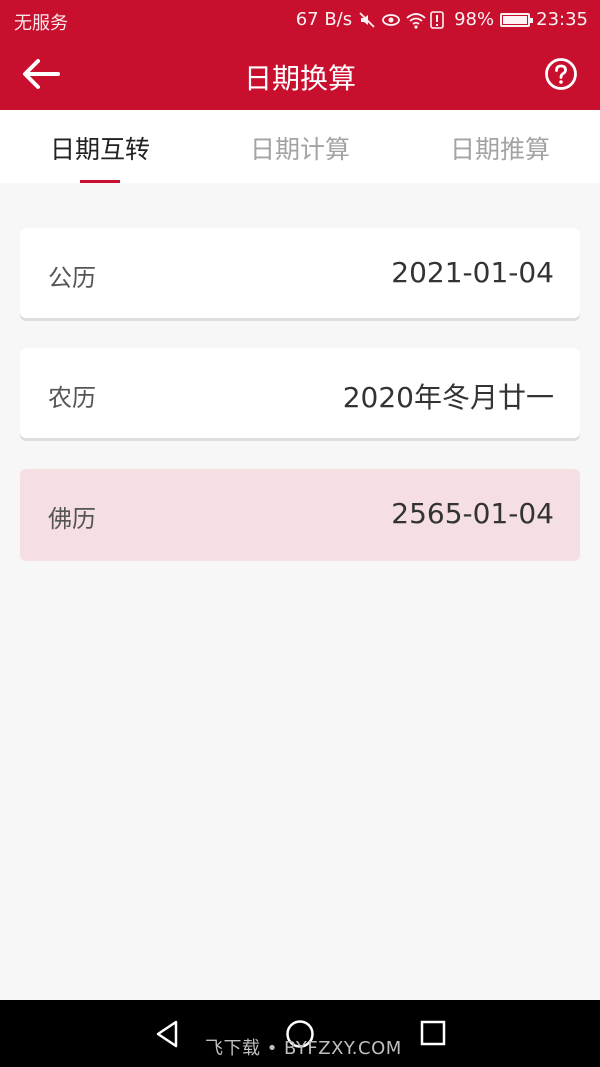  Describe the element at coordinates (472, 513) in the screenshot. I see `row-value: 2565-01-04` at that location.